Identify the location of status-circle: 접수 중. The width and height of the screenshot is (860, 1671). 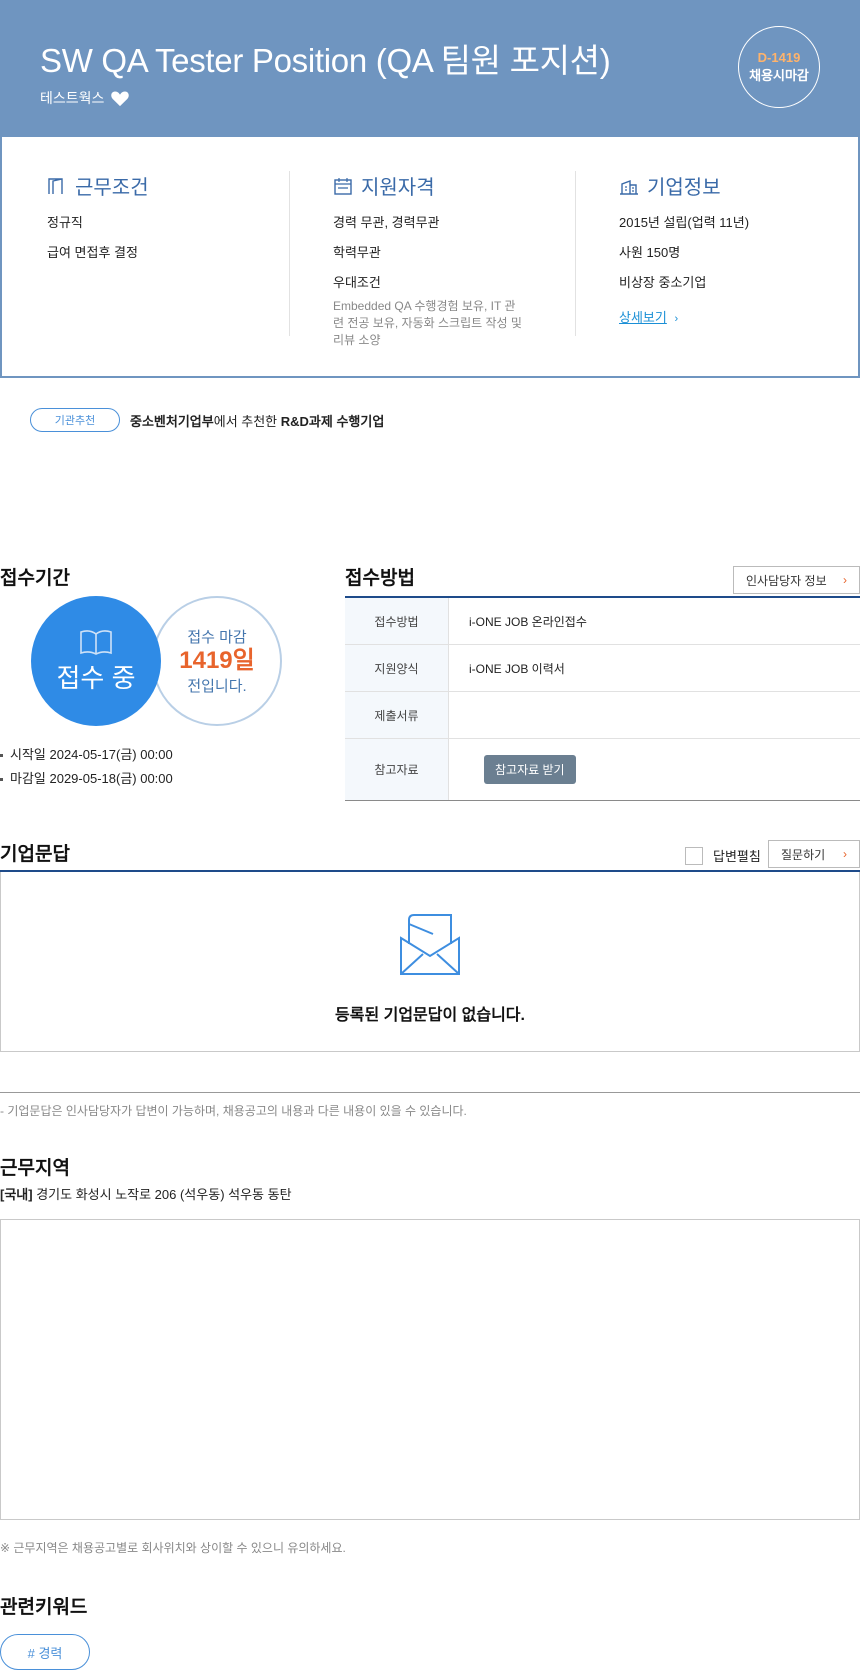
(96, 661).